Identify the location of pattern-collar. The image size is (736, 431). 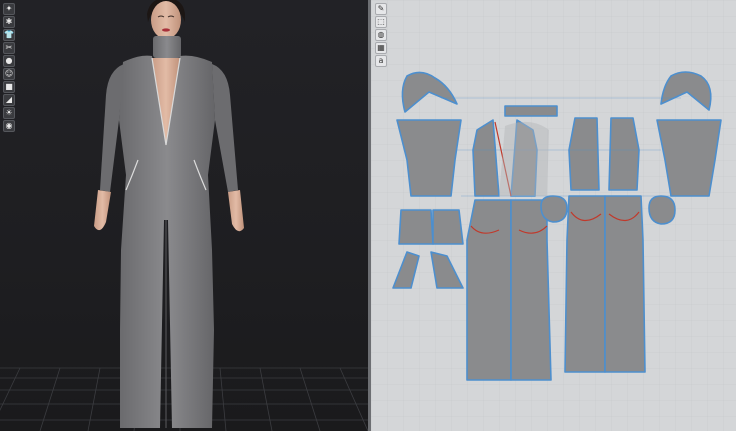
(531, 111).